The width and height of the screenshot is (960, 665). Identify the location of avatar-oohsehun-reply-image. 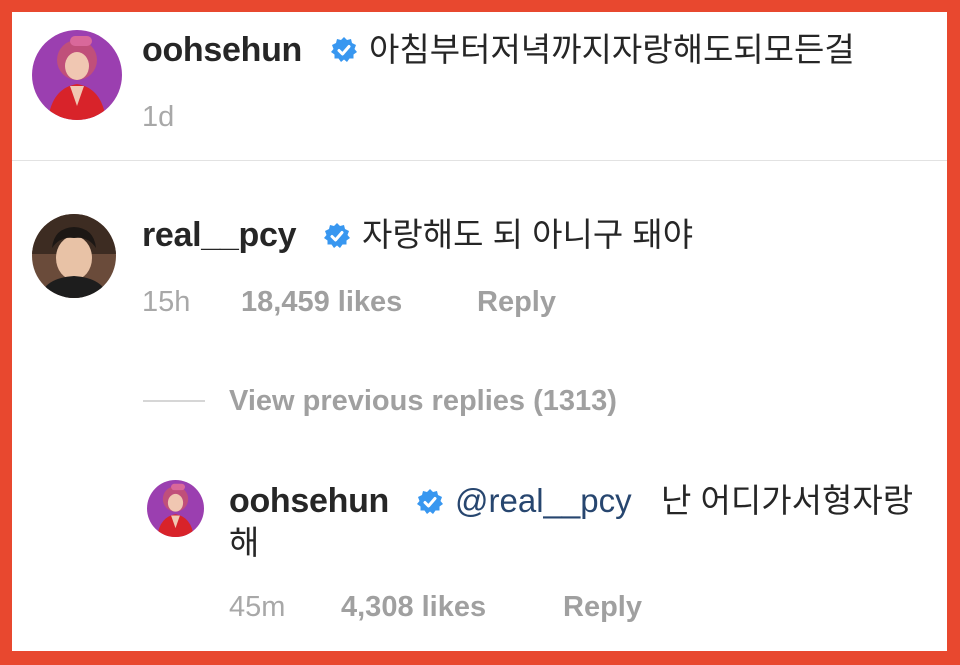
(175, 508).